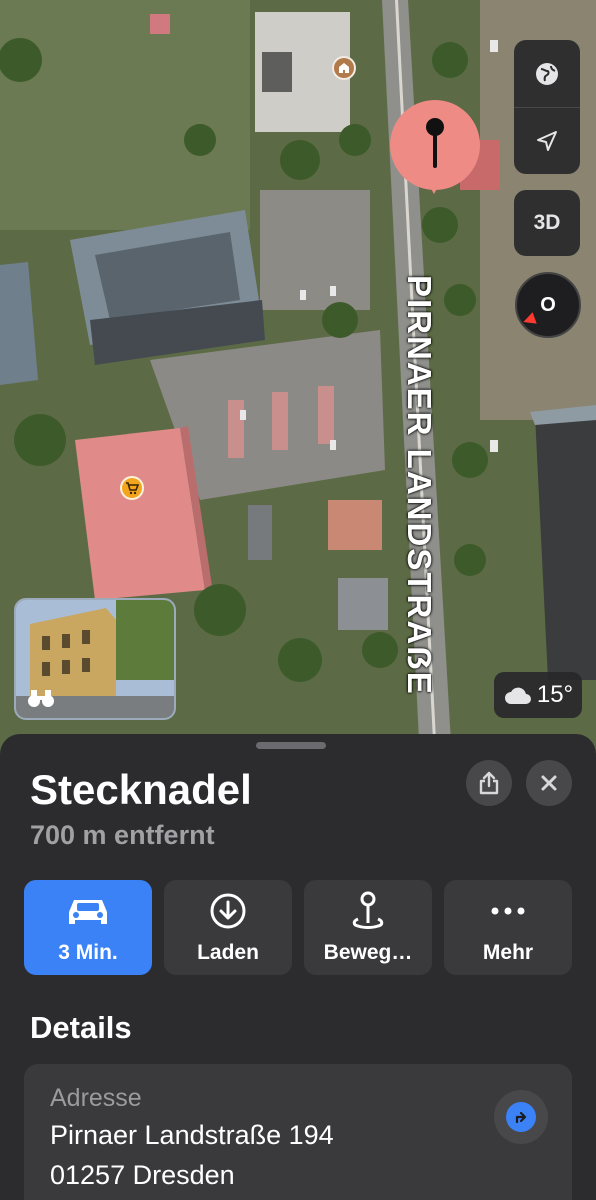 The height and width of the screenshot is (1200, 596). I want to click on address-line-1: Pirnaer Landstraße 194, so click(192, 1135).